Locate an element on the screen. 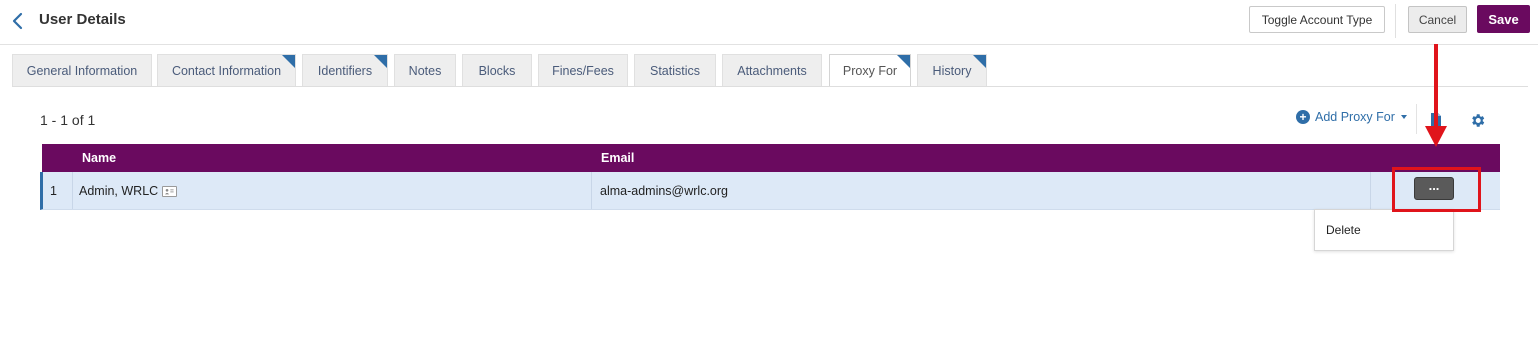 The image size is (1538, 362). toggle-account-type-button: Toggle Account Type is located at coordinates (1317, 19).